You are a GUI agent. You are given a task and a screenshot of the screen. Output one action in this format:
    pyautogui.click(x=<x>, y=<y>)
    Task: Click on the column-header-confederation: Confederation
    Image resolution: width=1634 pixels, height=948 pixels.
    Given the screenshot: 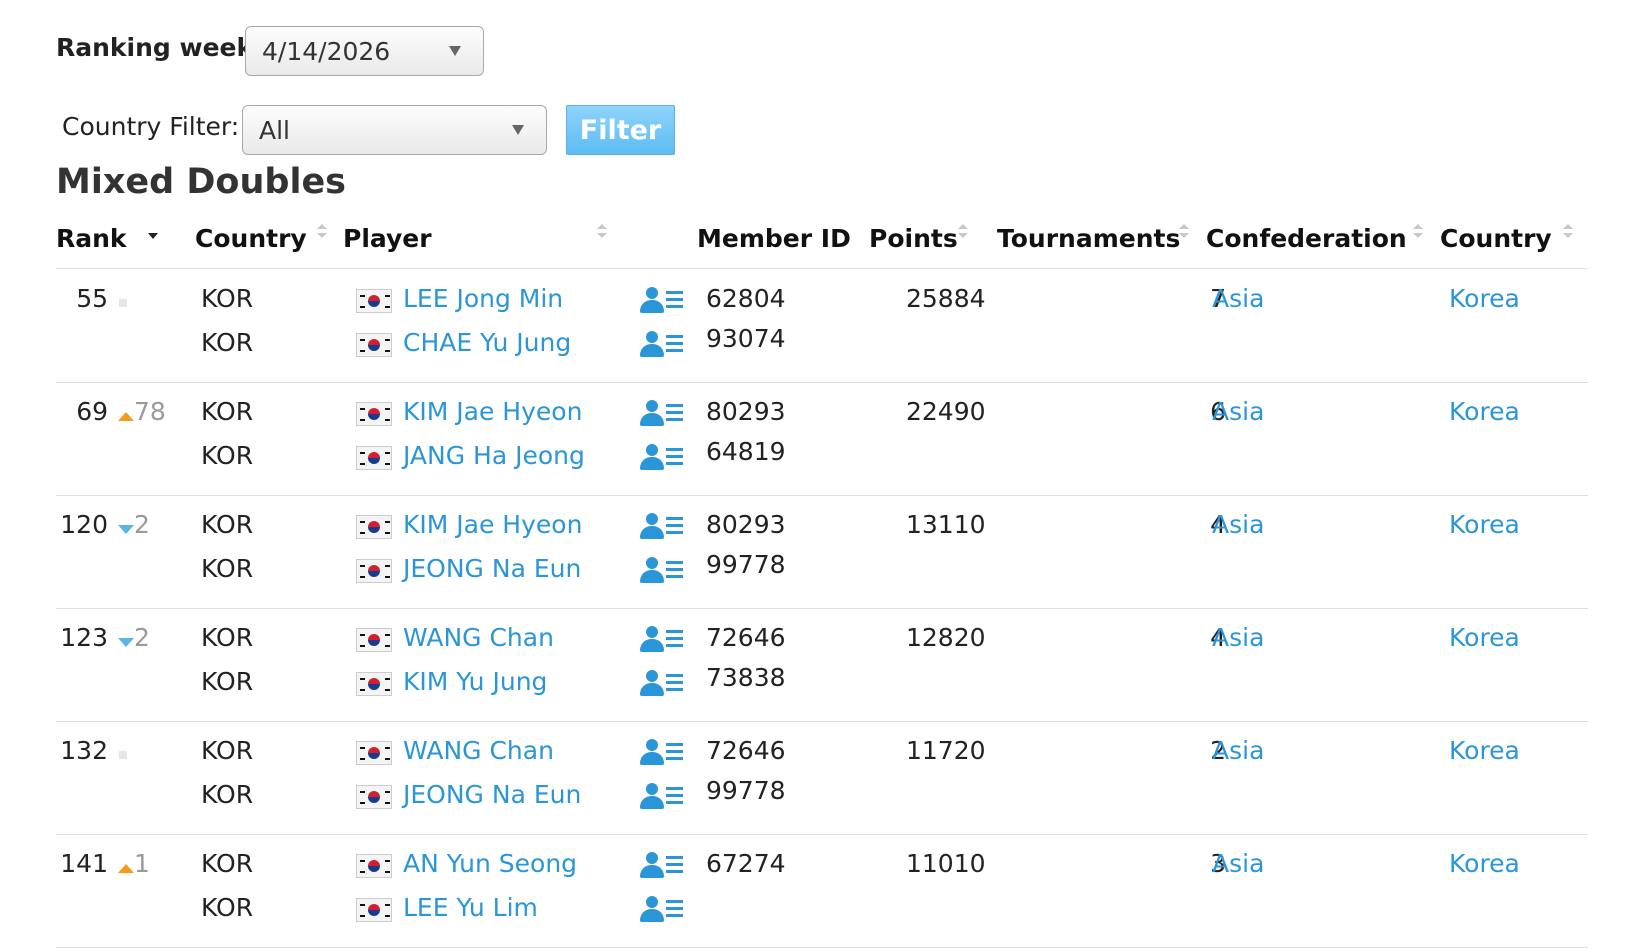 What is the action you would take?
    pyautogui.click(x=1306, y=238)
    